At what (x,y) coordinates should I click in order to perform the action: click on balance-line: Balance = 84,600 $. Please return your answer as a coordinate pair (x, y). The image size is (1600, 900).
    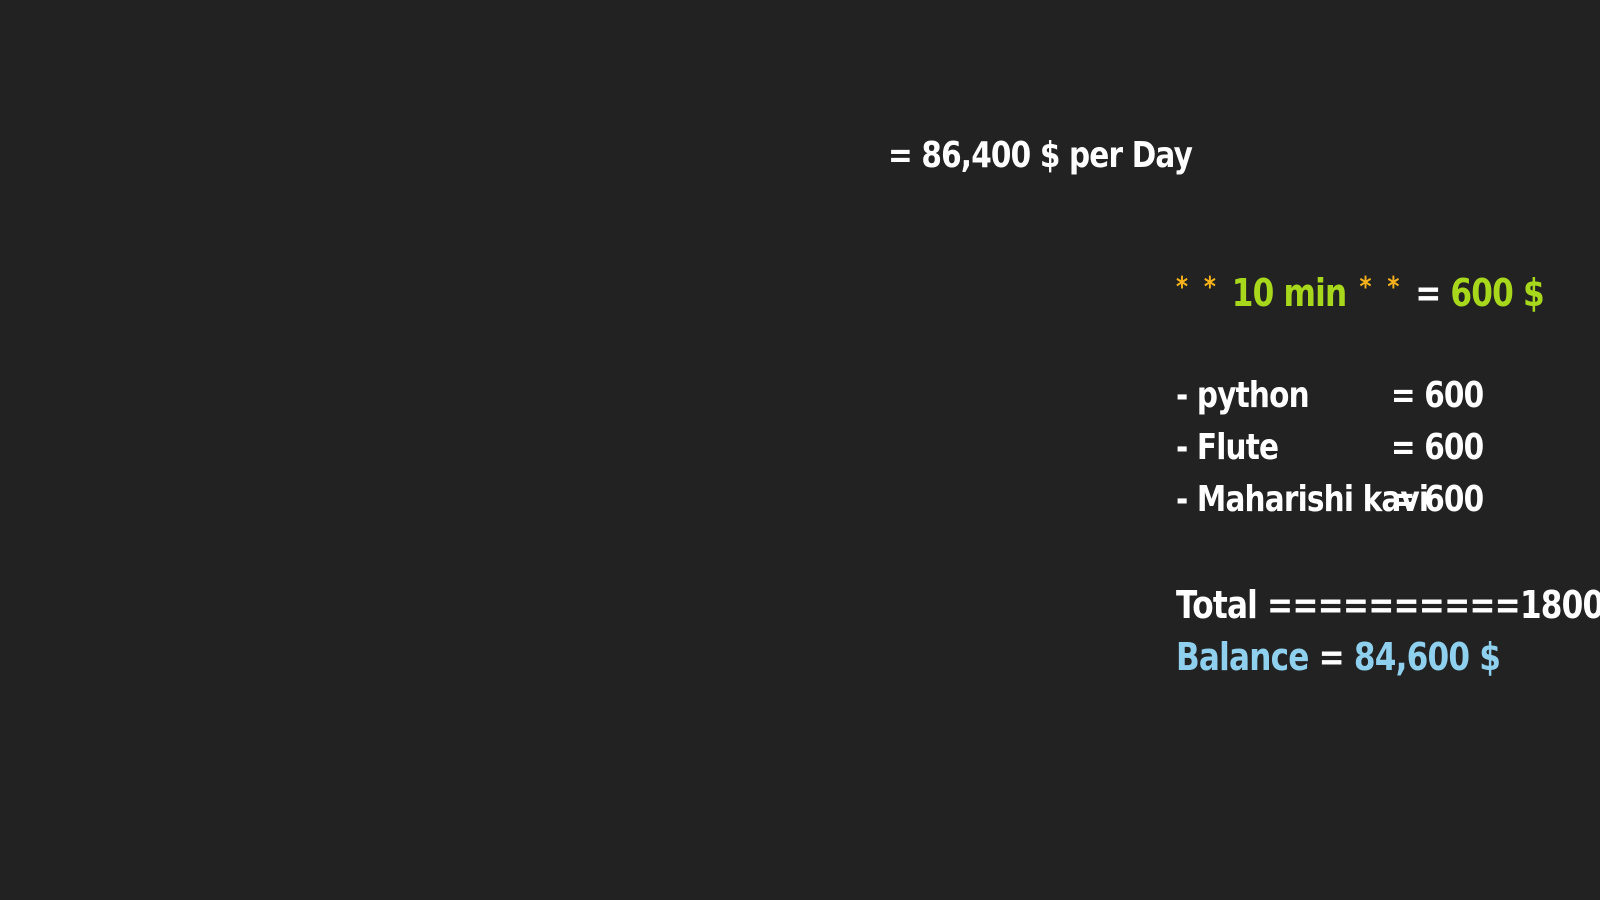
    Looking at the image, I should click on (1338, 657).